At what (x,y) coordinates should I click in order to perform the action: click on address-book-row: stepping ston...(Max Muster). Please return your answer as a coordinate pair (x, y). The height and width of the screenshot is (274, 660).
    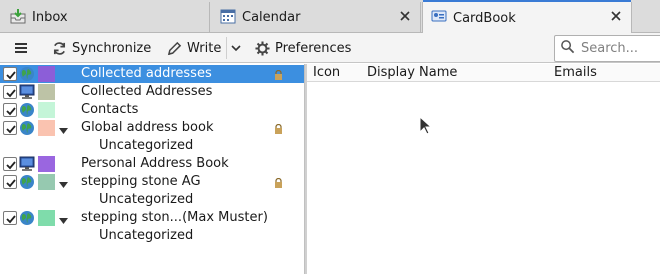
    Looking at the image, I should click on (152, 218).